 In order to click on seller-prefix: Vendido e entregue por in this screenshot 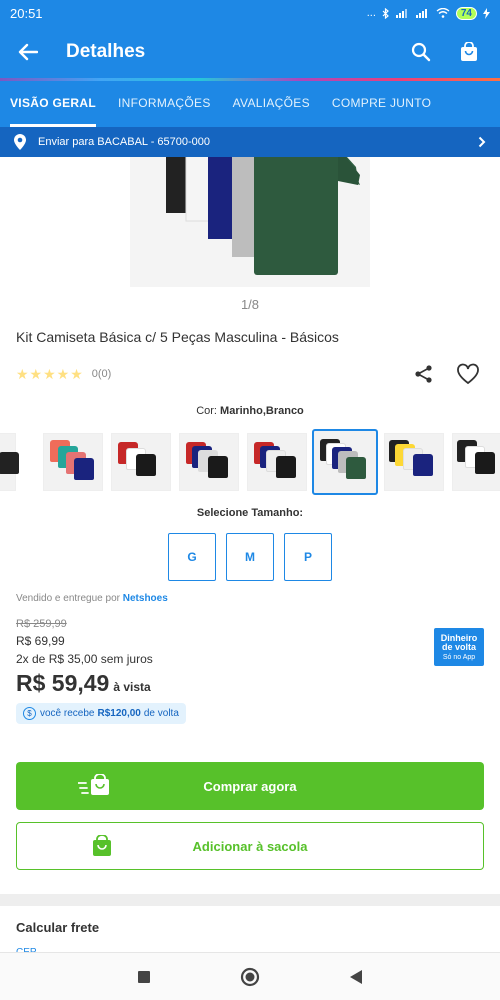, I will do `click(68, 598)`.